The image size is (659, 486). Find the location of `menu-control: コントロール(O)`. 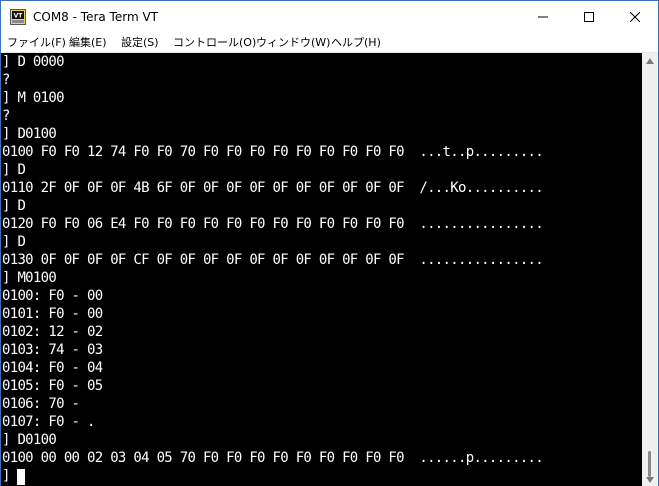

menu-control: コントロール(O) is located at coordinates (214, 42).